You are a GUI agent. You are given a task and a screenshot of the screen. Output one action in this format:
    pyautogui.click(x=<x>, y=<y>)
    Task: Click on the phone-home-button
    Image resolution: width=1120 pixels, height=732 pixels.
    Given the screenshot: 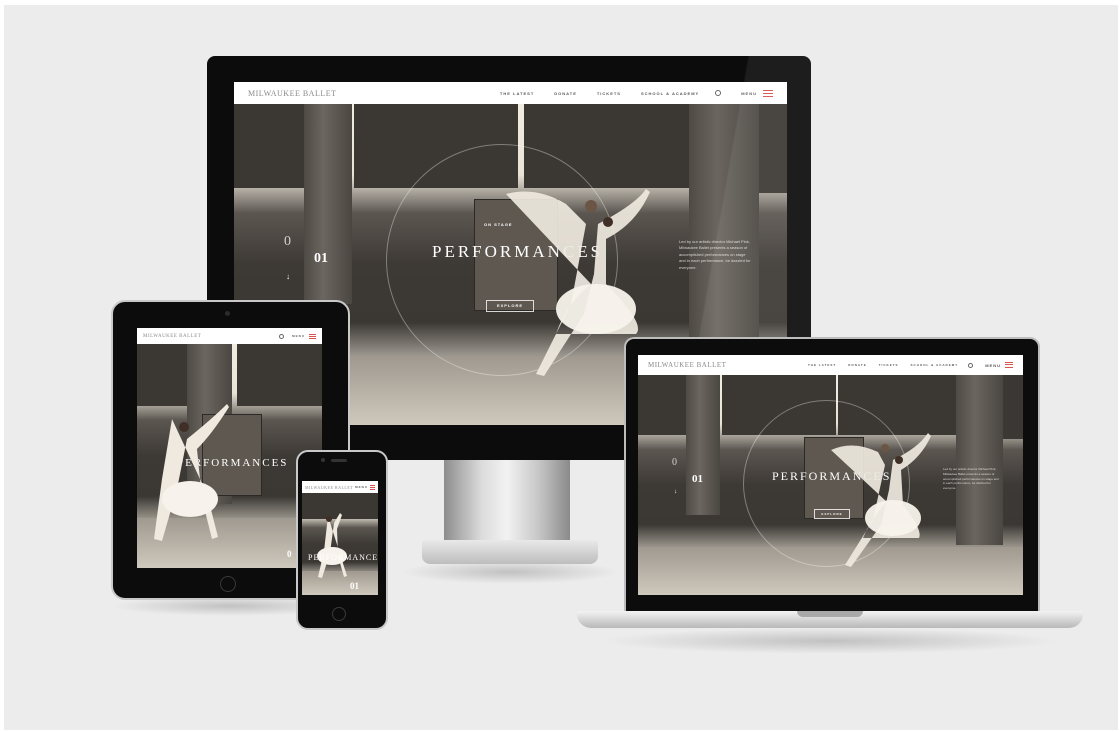 What is the action you would take?
    pyautogui.click(x=339, y=614)
    